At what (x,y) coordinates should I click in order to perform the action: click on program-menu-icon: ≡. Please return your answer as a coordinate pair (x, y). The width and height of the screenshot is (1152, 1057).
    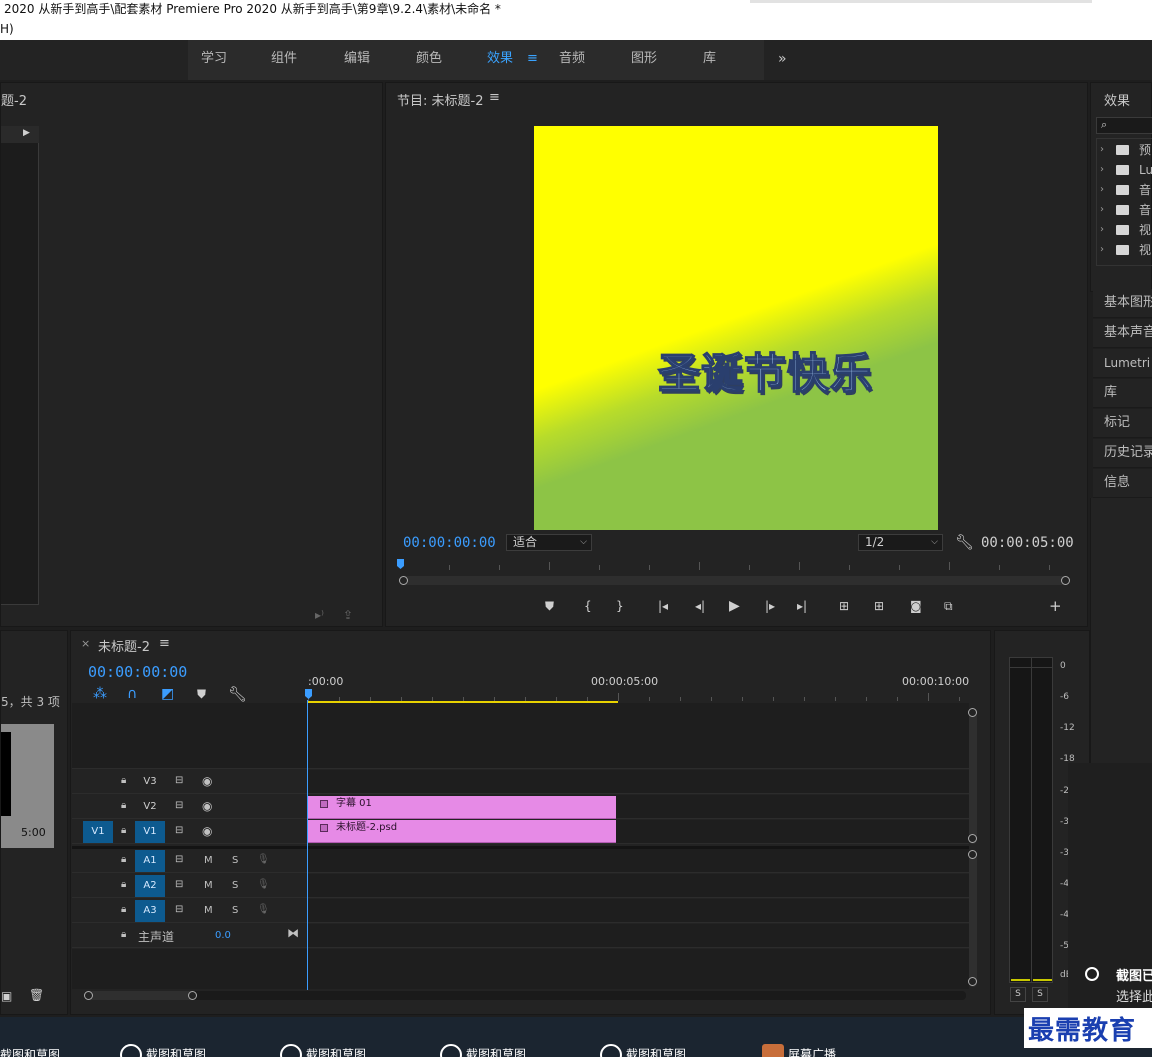
    Looking at the image, I should click on (494, 97).